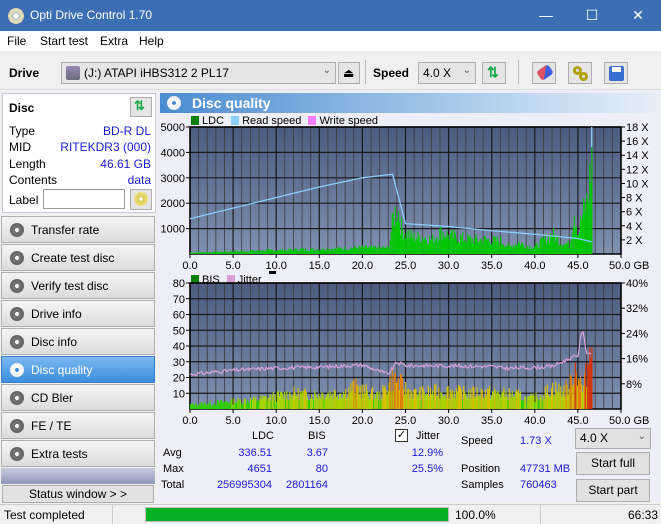 The width and height of the screenshot is (661, 524). What do you see at coordinates (114, 41) in the screenshot?
I see `menu-extra: Extra` at bounding box center [114, 41].